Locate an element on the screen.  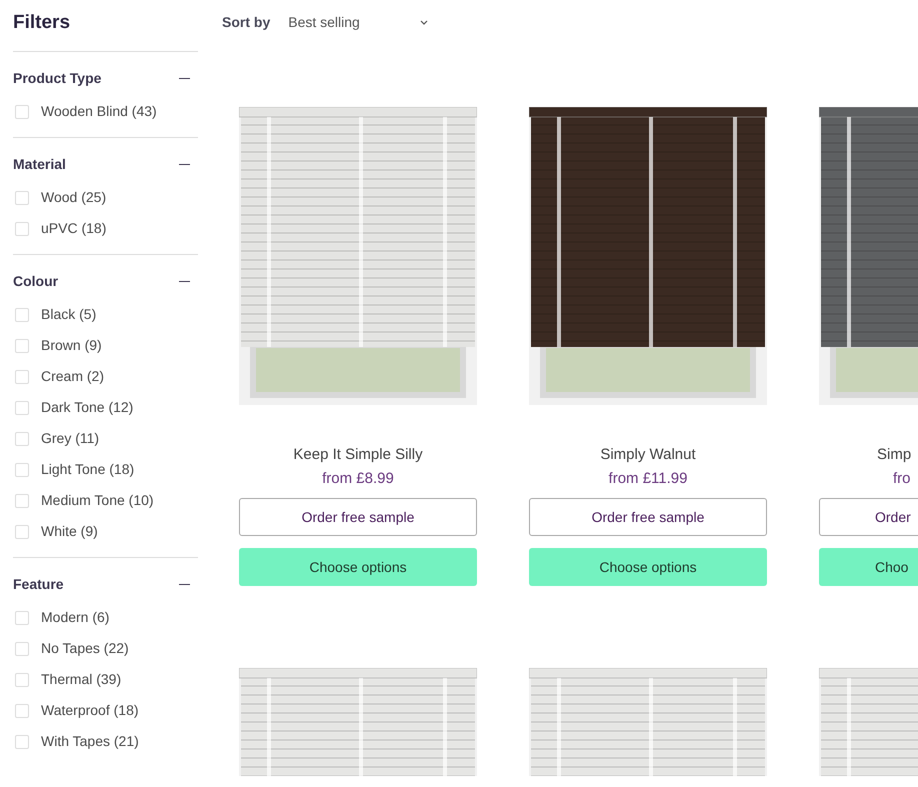
product-price: from £8.99 is located at coordinates (358, 479).